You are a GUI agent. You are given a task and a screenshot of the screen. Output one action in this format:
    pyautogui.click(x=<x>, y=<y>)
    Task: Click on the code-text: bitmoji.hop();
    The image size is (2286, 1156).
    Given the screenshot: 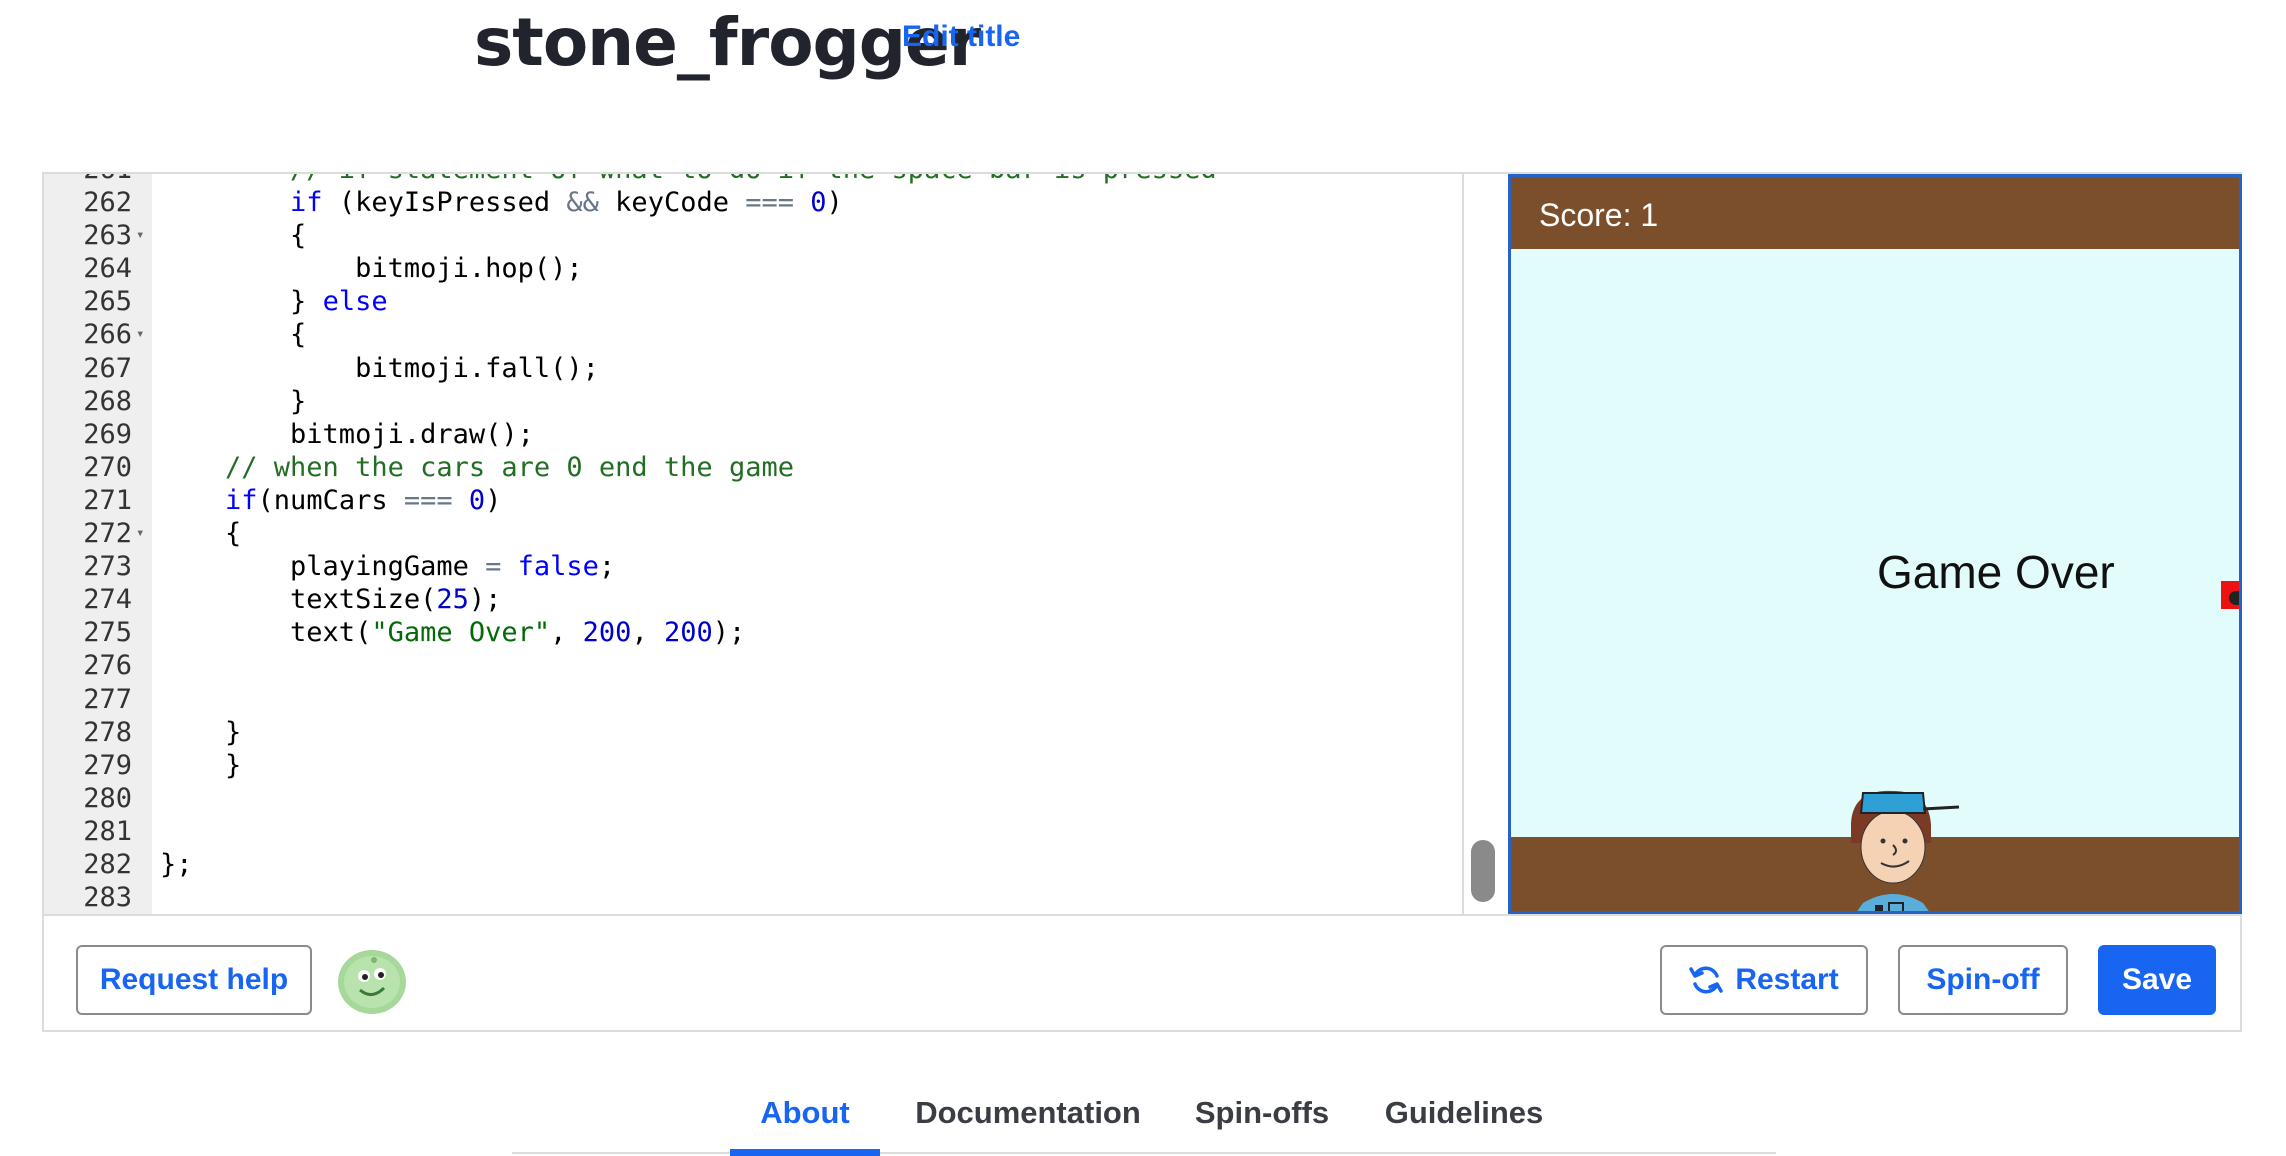 What is the action you would take?
    pyautogui.click(x=371, y=268)
    